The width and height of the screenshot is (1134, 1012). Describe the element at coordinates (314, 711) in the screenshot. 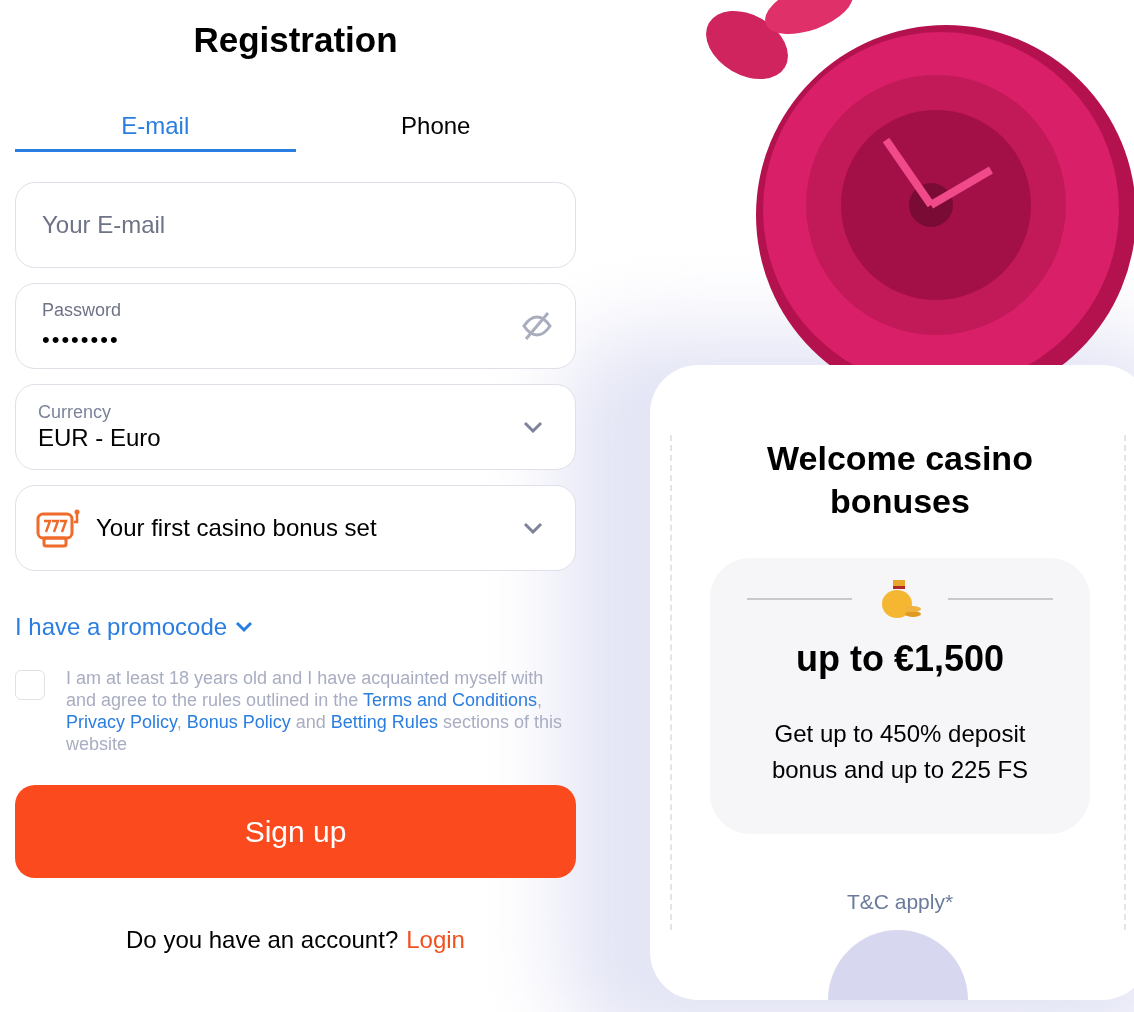

I see `consent-text: I am at least 18 years old and I have acquainted myself with and agree to the rules outlined in the Terms and Conditions, Privacy Policy, Bonus Policy and Betting Rules sections of this website` at that location.